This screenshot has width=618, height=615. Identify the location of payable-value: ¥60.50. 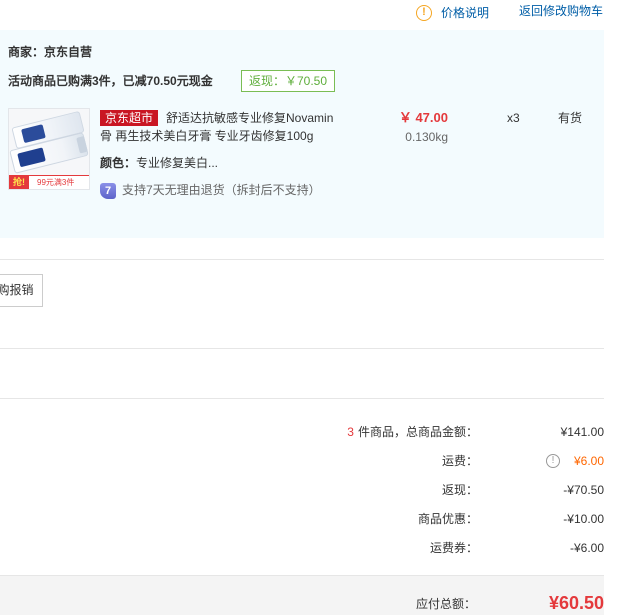
(576, 603).